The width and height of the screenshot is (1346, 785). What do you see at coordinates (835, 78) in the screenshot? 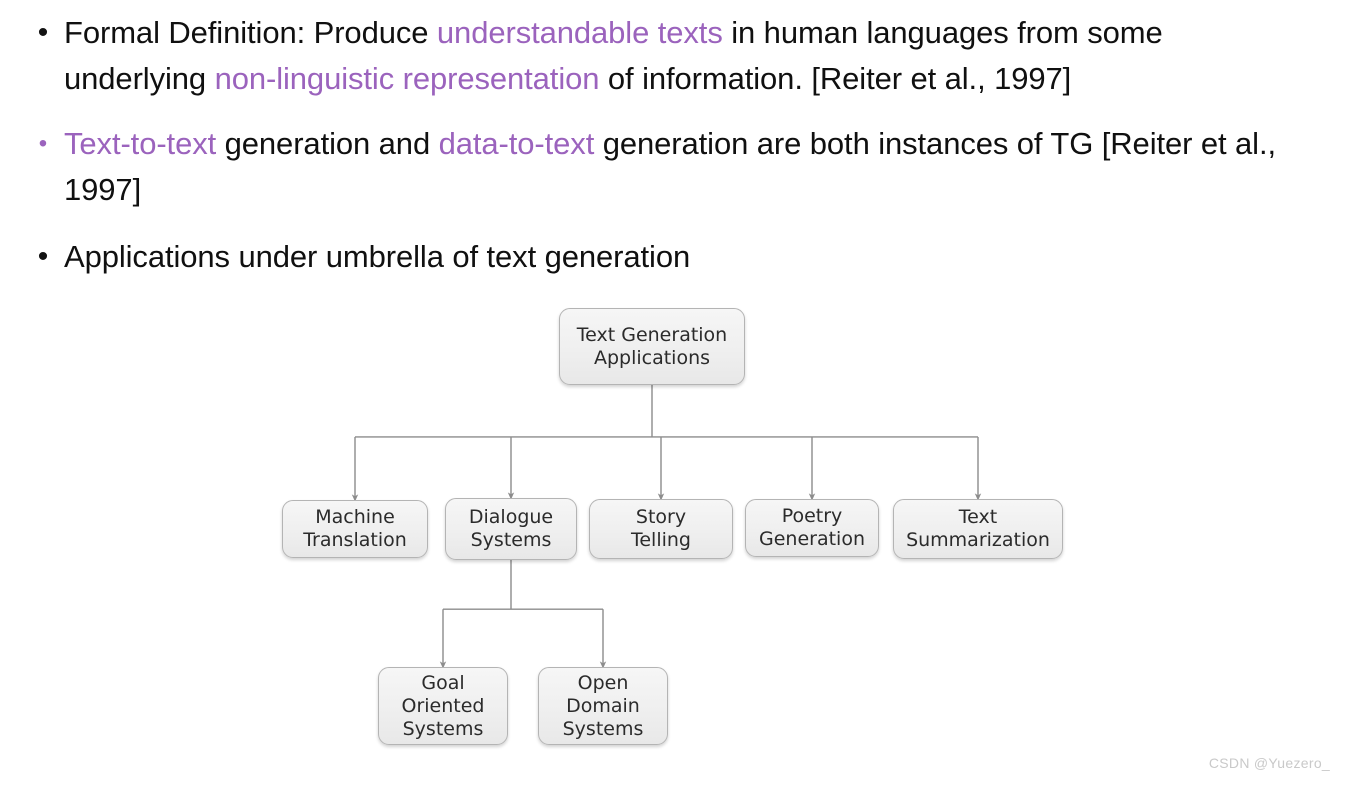
I see `plain-phrase: of information. [Reiter et al., 1997]` at bounding box center [835, 78].